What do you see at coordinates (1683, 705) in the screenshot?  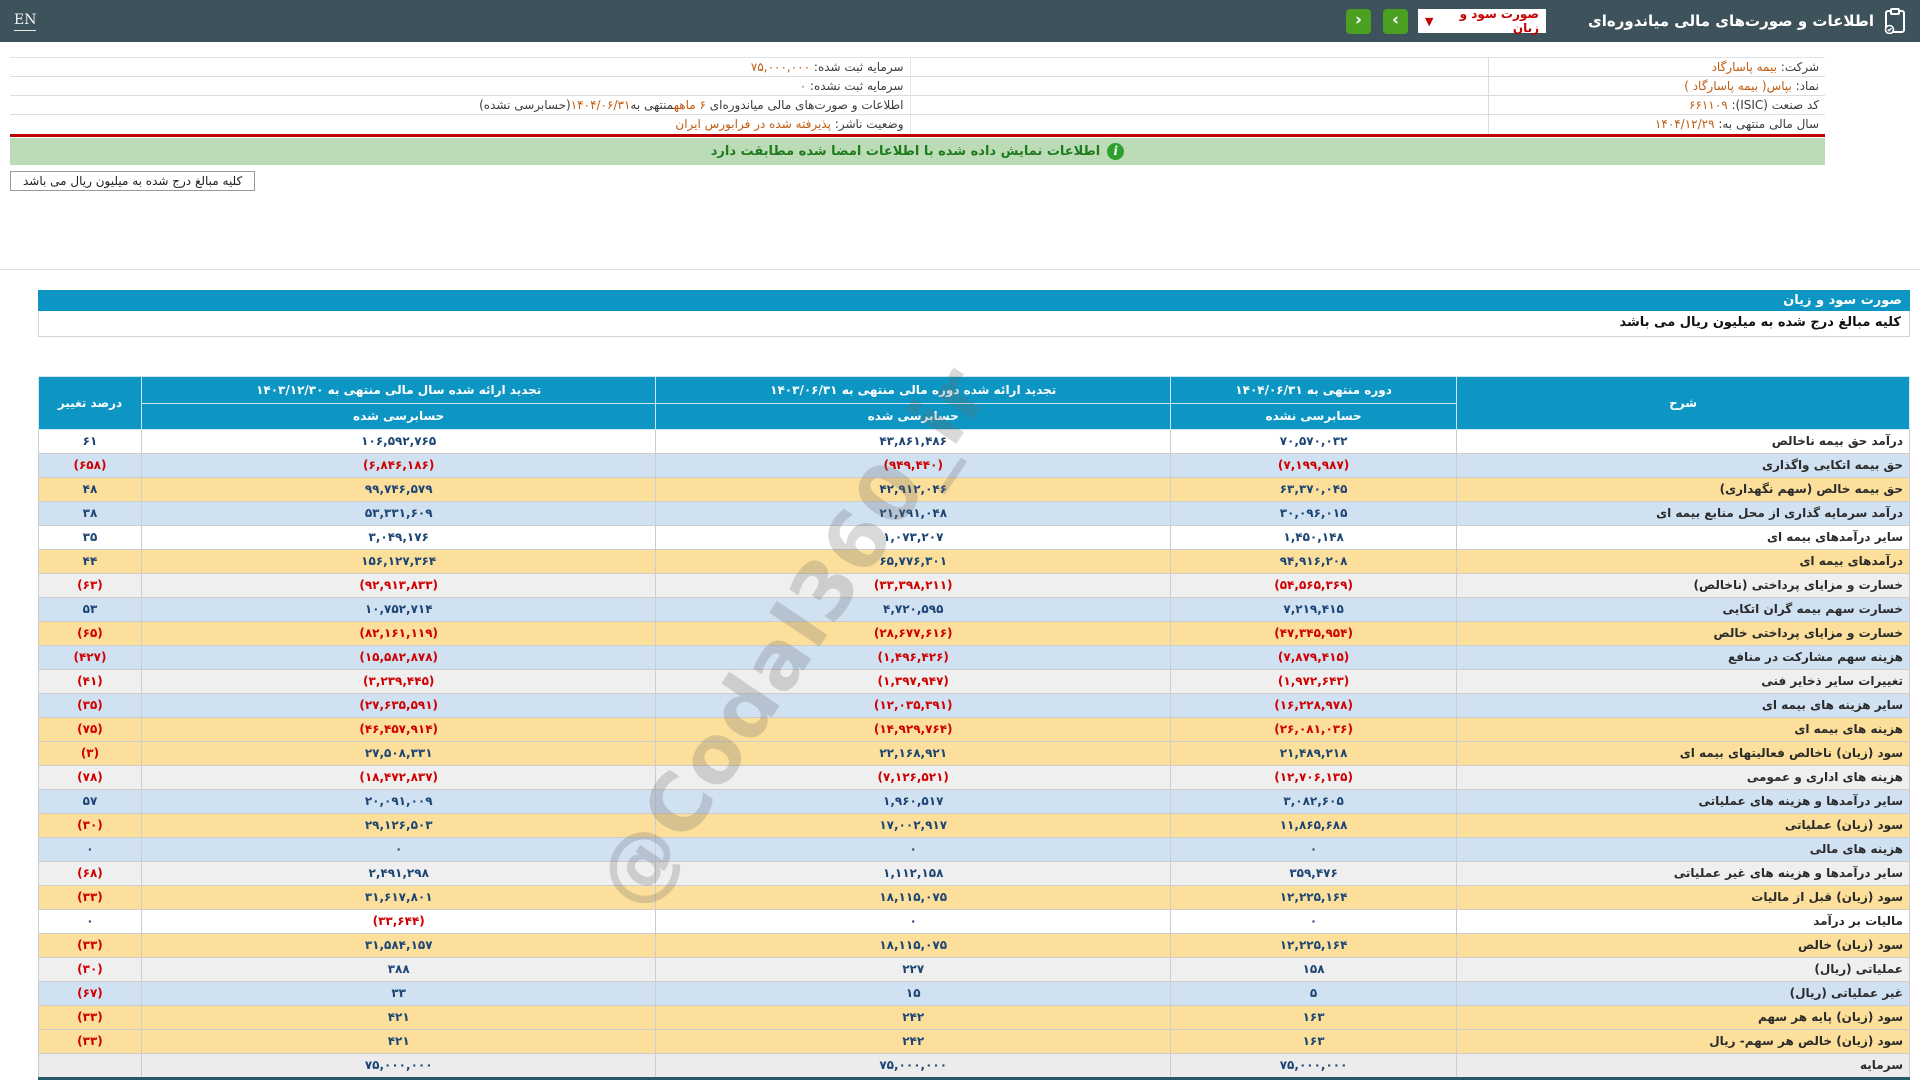 I see `row-label: سایر هزینه های بیمه ای` at bounding box center [1683, 705].